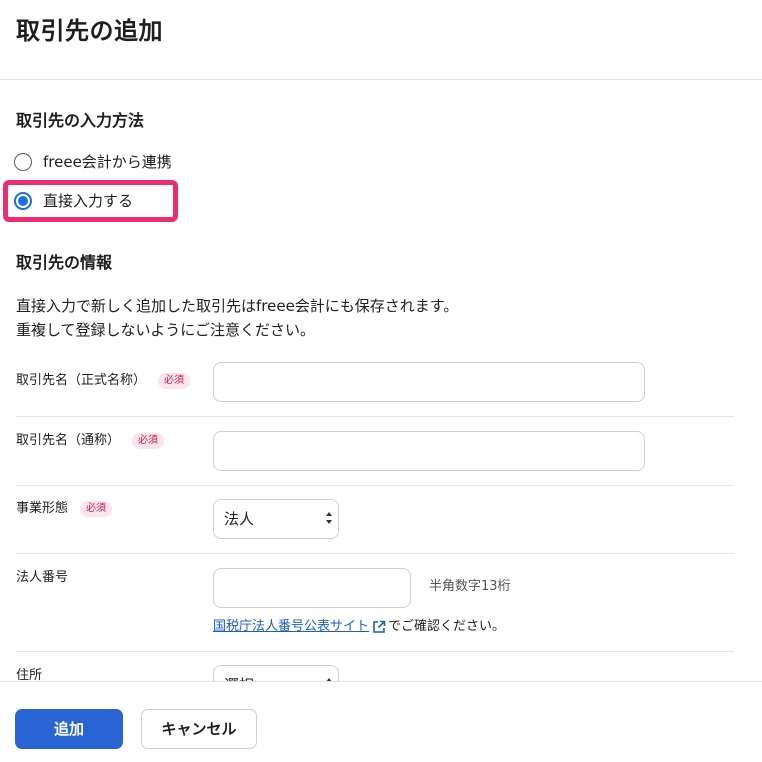 Image resolution: width=762 pixels, height=762 pixels. I want to click on radio-freee-label: freee会計から連携, so click(107, 162).